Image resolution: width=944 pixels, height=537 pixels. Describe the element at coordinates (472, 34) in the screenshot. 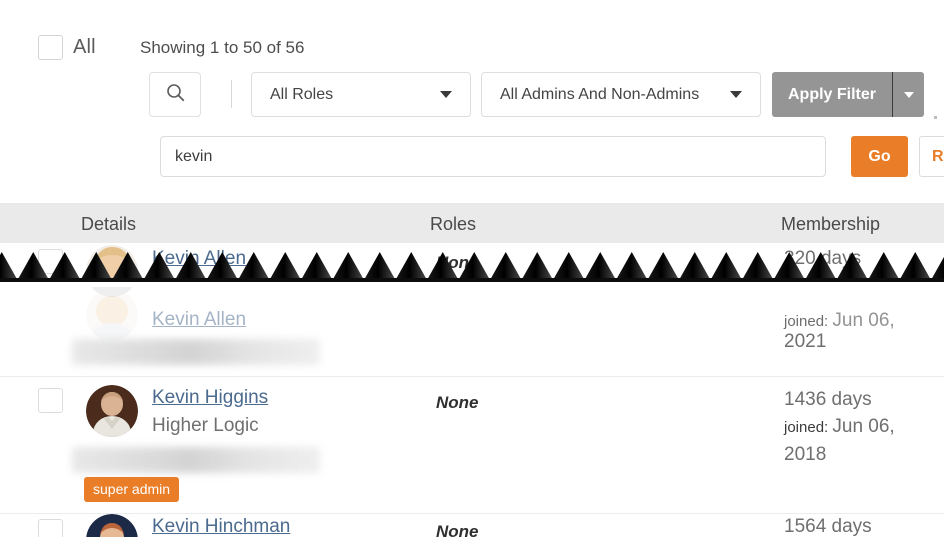

I see `toolbar: All Showing 1 to 50 of 56` at that location.